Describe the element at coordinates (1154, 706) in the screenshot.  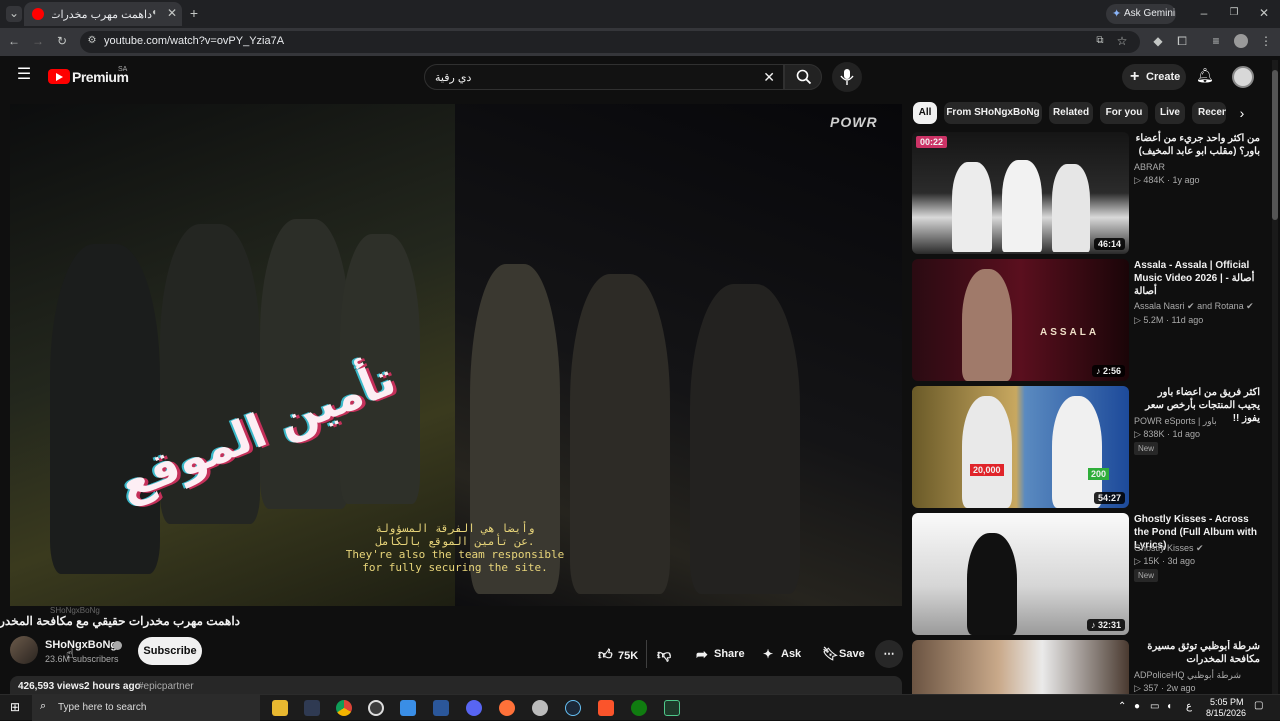
I see `network-tray-icon: ▭` at that location.